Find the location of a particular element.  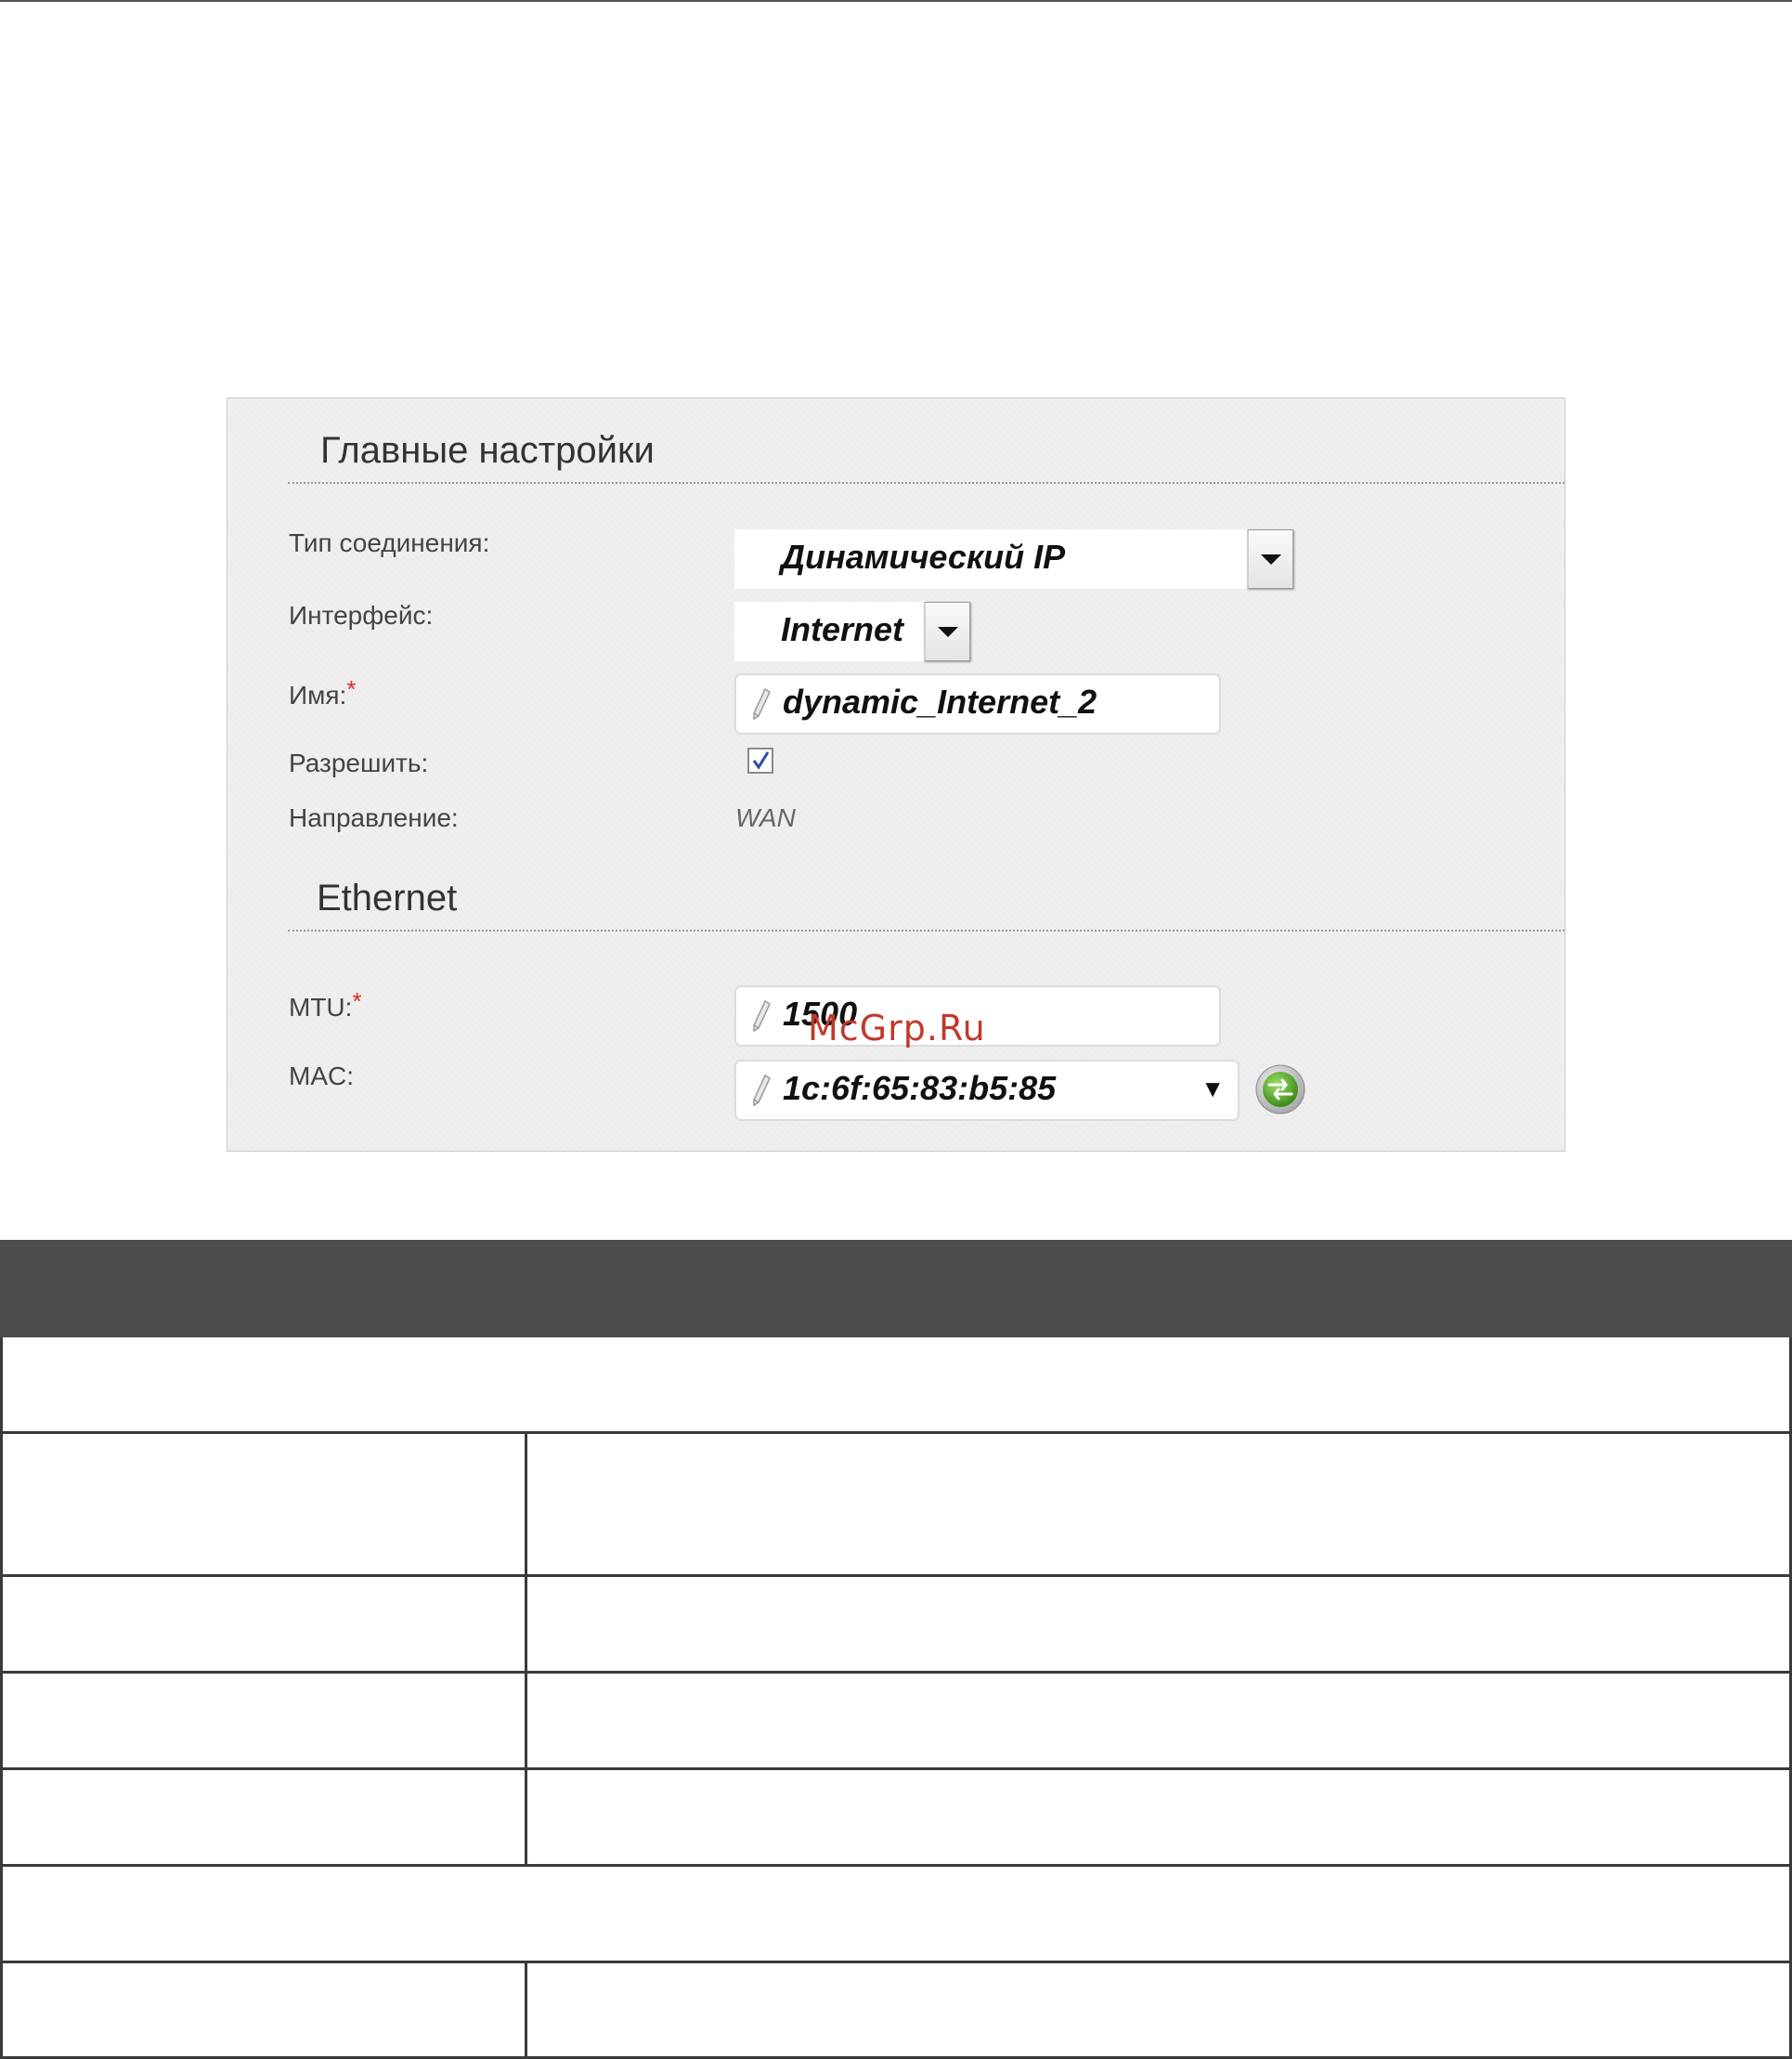

mac-combobox: 1c:6f:65:83:b5:85 ▼ is located at coordinates (987, 1090).